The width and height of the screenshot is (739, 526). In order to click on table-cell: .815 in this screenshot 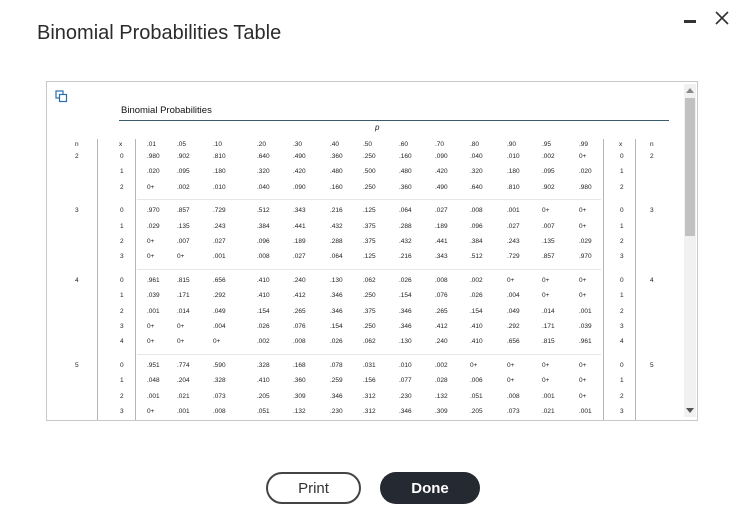, I will do `click(548, 342)`.